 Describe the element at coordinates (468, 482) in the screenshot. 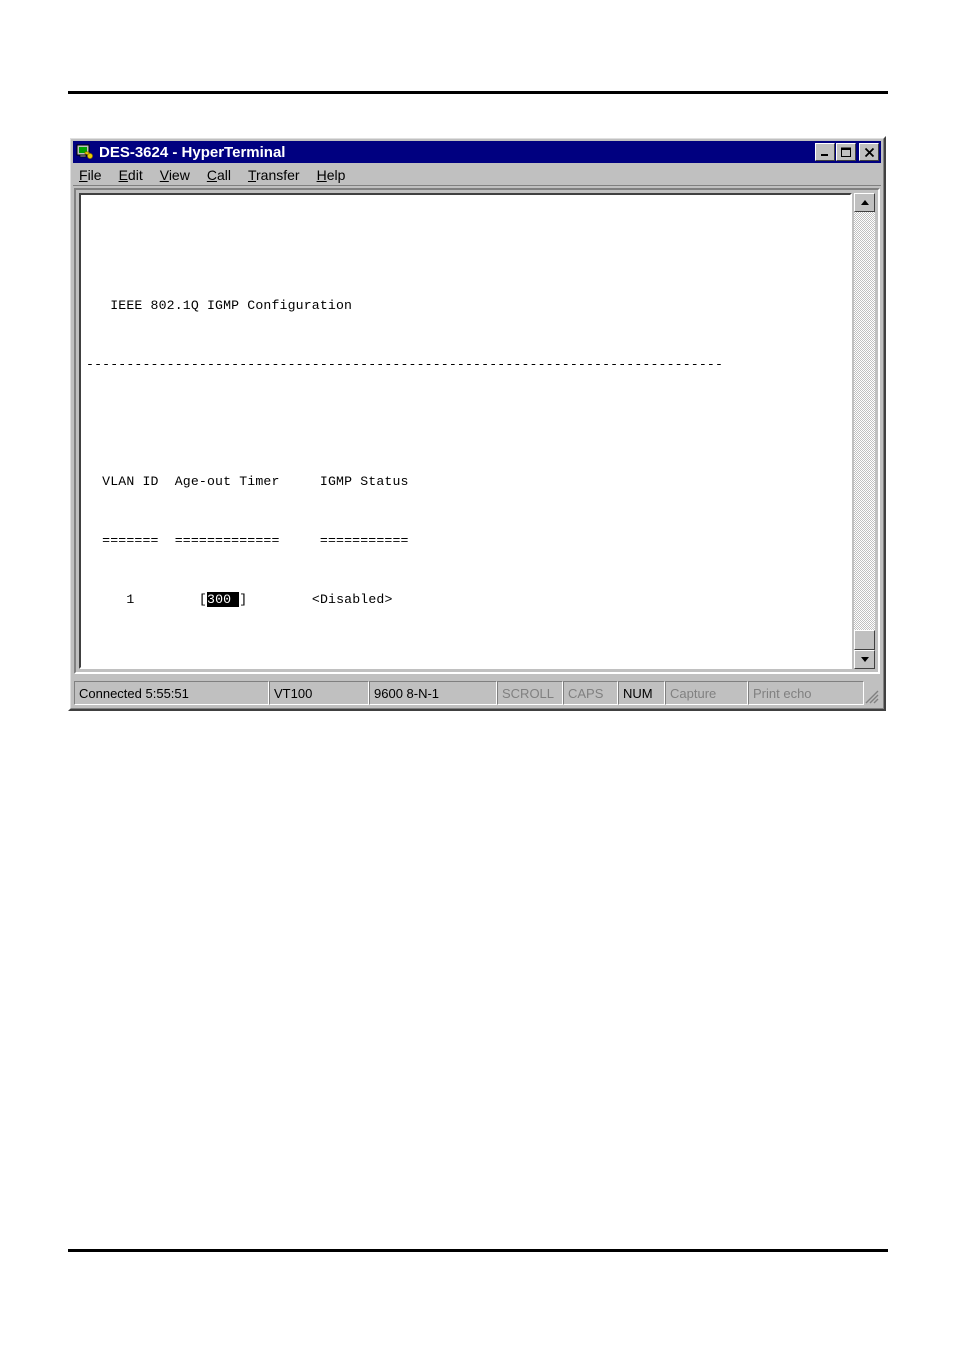

I see `terminal-table-header-line: VLAN ID Age-out Timer IGMP Status` at that location.